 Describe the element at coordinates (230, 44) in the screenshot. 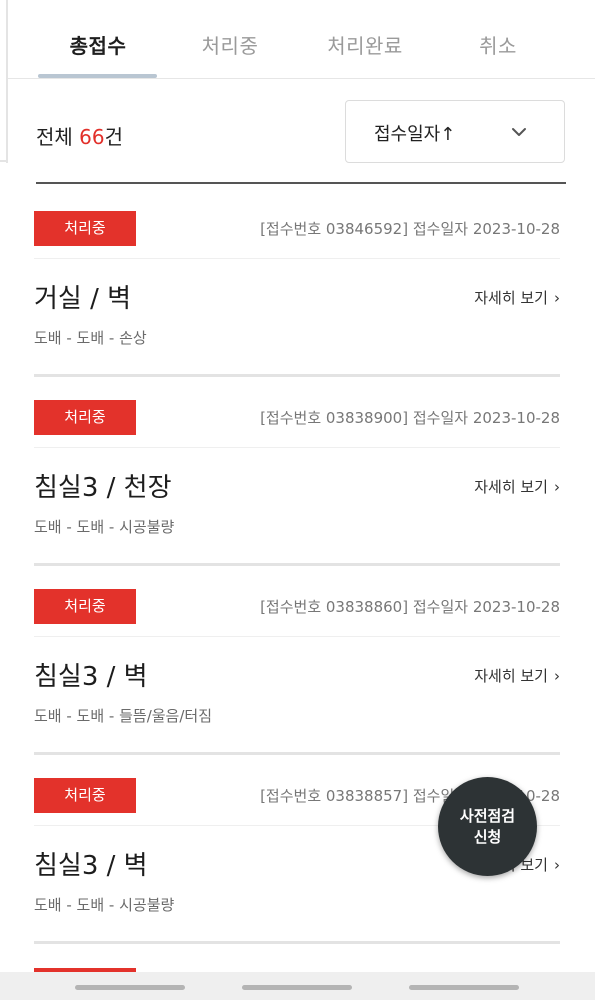

I see `tab-in-progress: 처리중` at that location.